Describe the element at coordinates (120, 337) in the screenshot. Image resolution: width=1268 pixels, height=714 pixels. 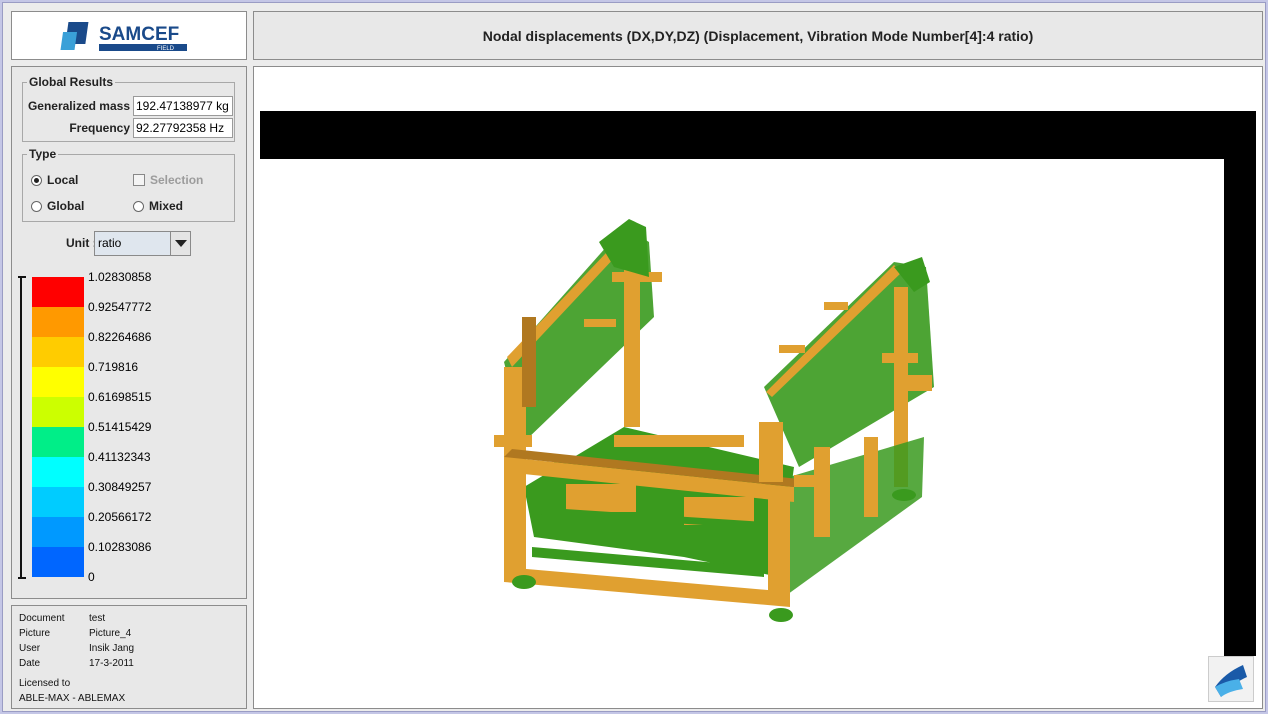
I see `color-scale-tick-label: 0.82264686` at that location.